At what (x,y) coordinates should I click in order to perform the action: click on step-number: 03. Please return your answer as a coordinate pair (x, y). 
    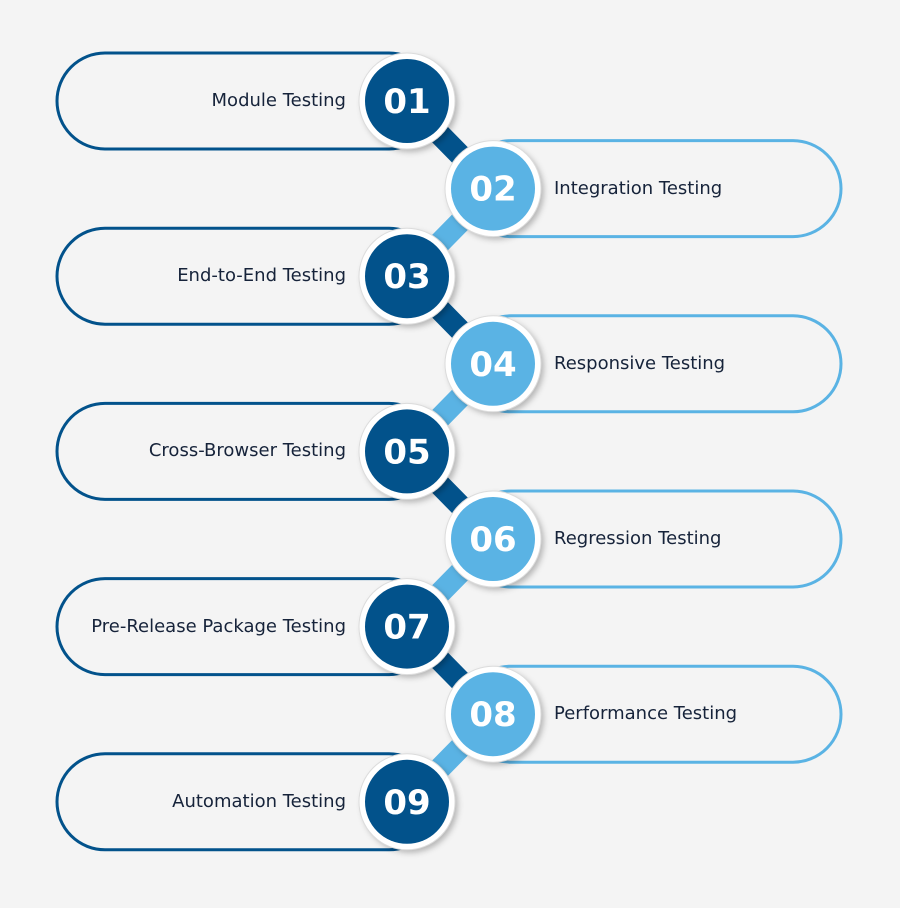
    Looking at the image, I should click on (406, 277).